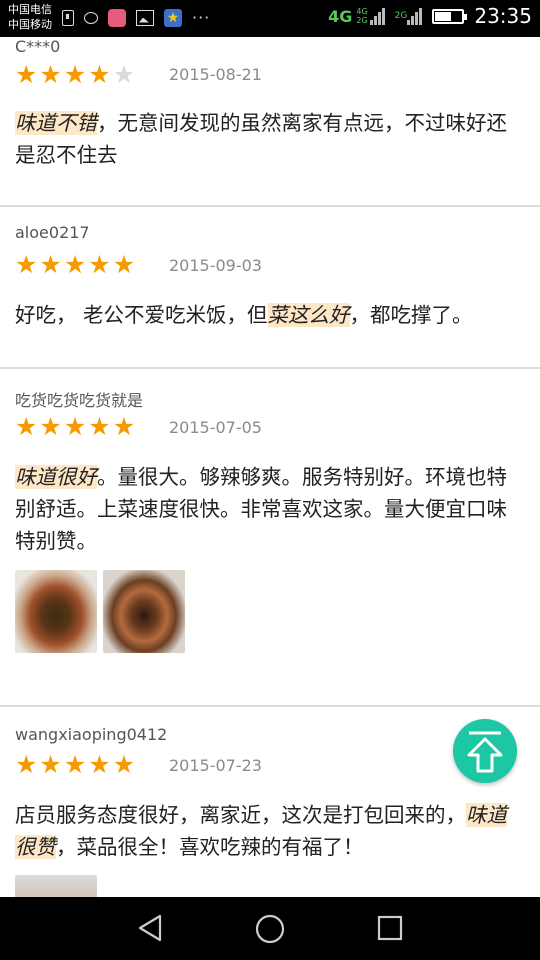 This screenshot has height=960, width=540. I want to click on carrier-info: 中国电信 中国移动, so click(30, 17).